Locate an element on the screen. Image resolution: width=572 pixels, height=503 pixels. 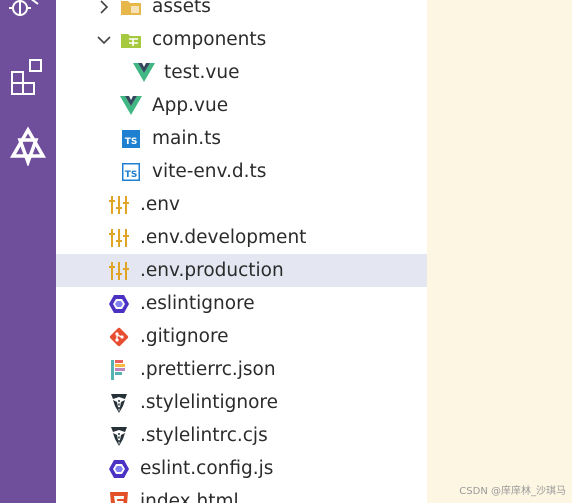
tree-item-label: assets is located at coordinates (181, 8).